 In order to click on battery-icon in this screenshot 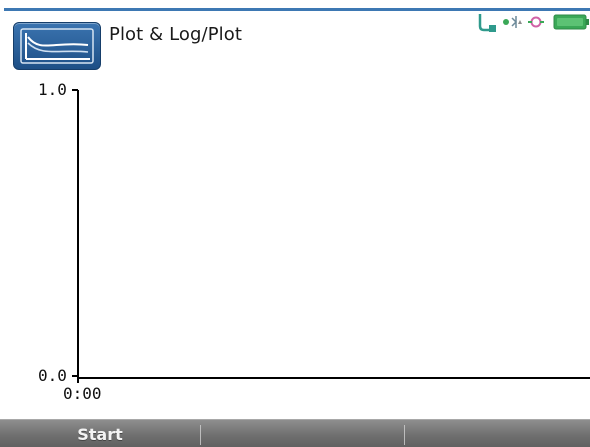, I will do `click(571, 22)`.